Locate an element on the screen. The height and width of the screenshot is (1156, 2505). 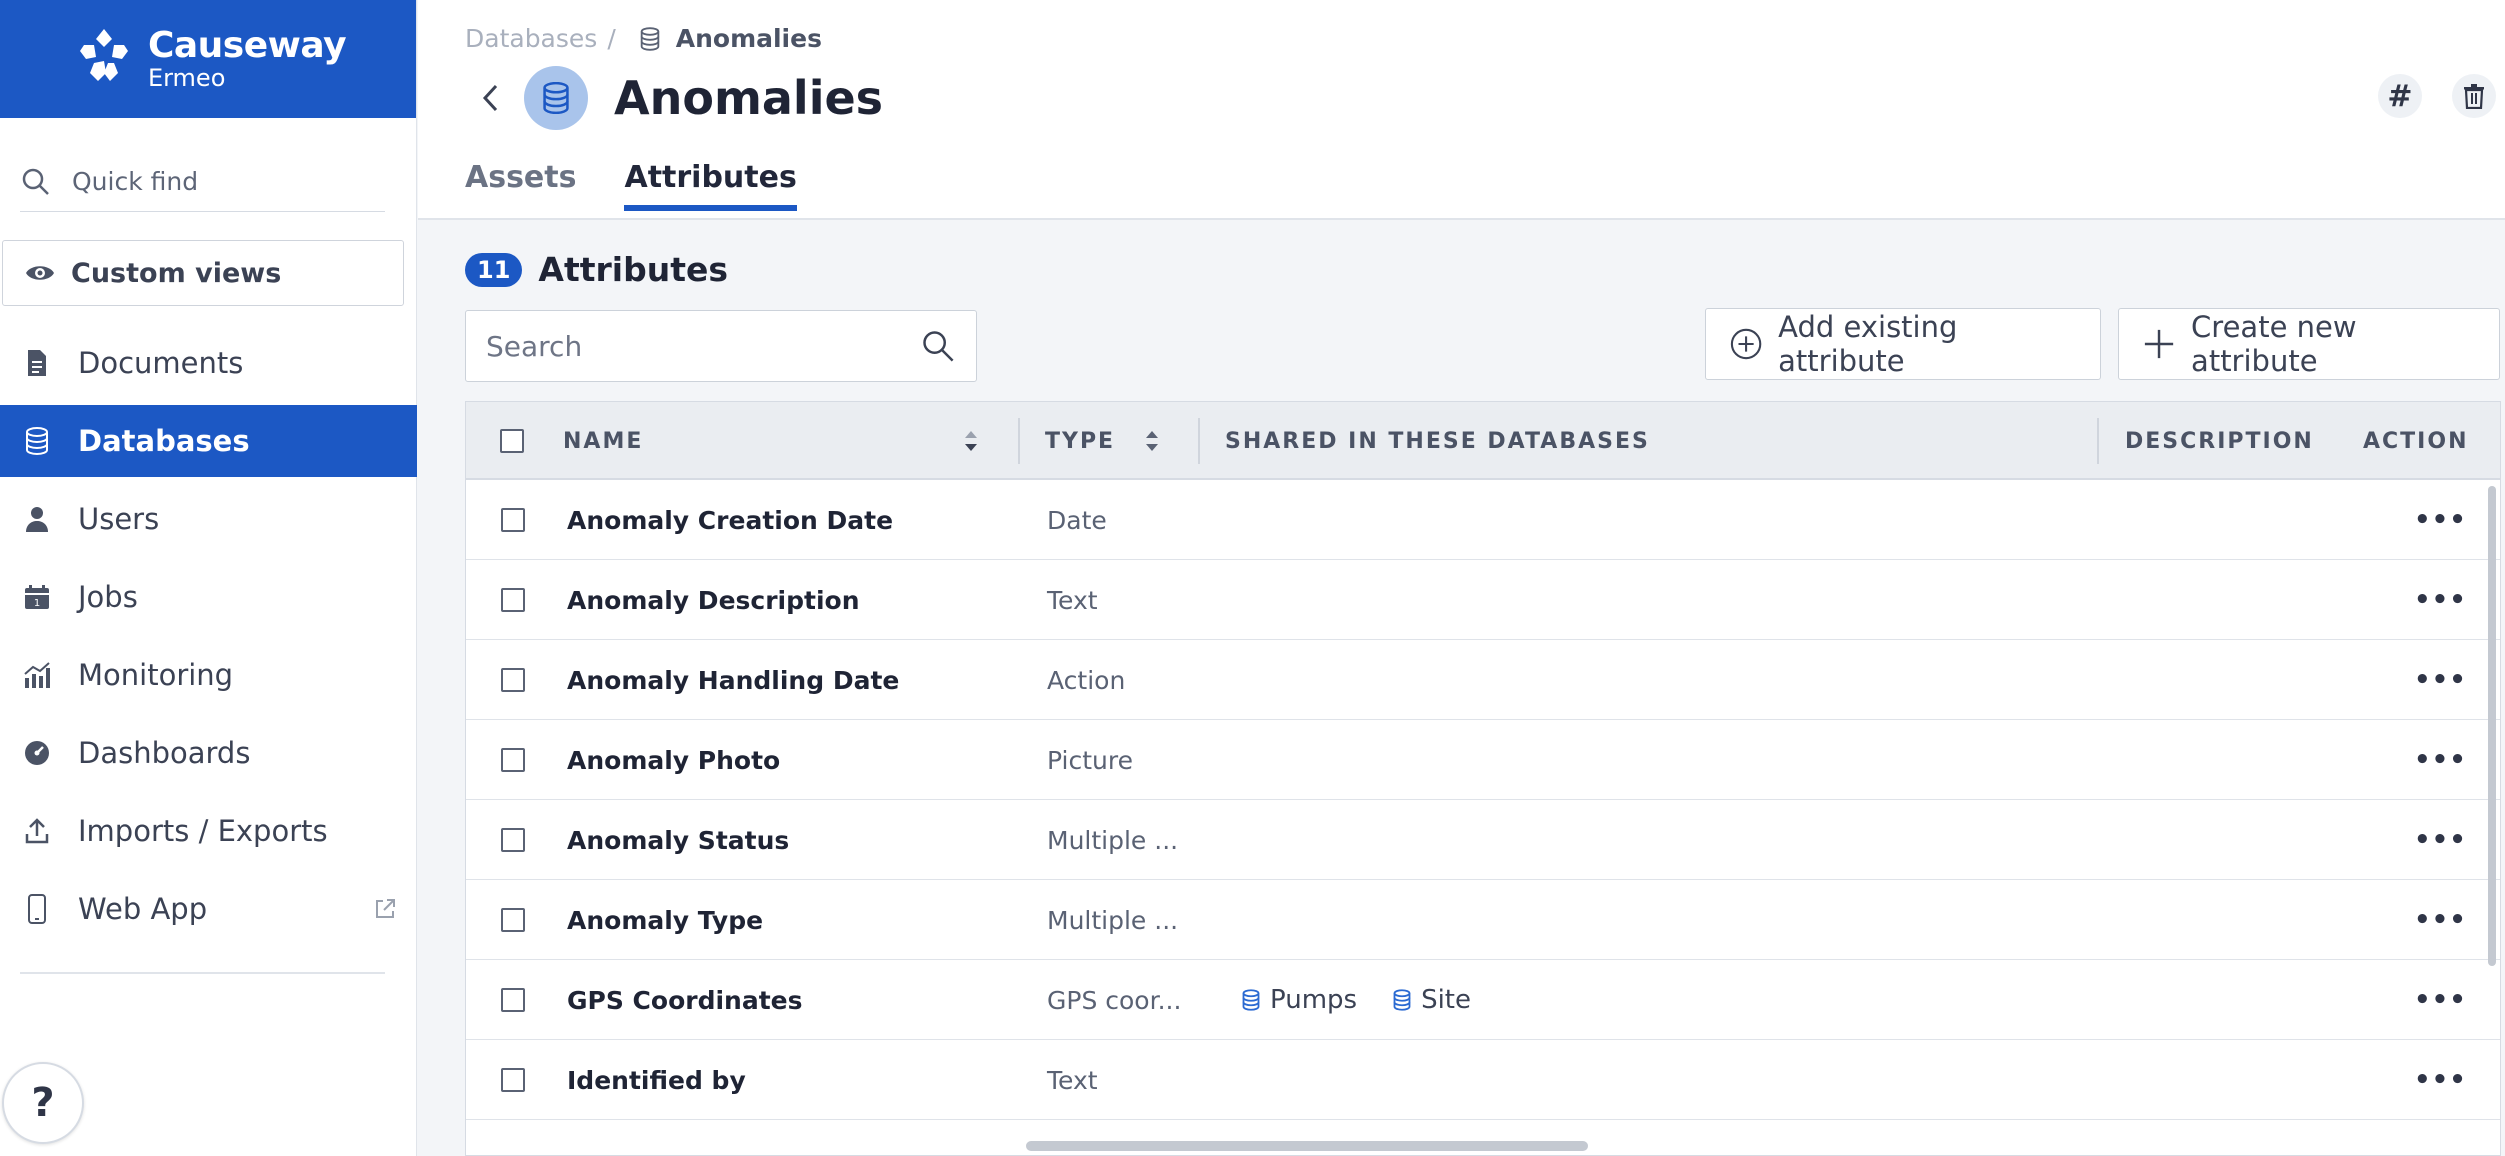
sidebar-item-label: Jobs is located at coordinates (108, 597).